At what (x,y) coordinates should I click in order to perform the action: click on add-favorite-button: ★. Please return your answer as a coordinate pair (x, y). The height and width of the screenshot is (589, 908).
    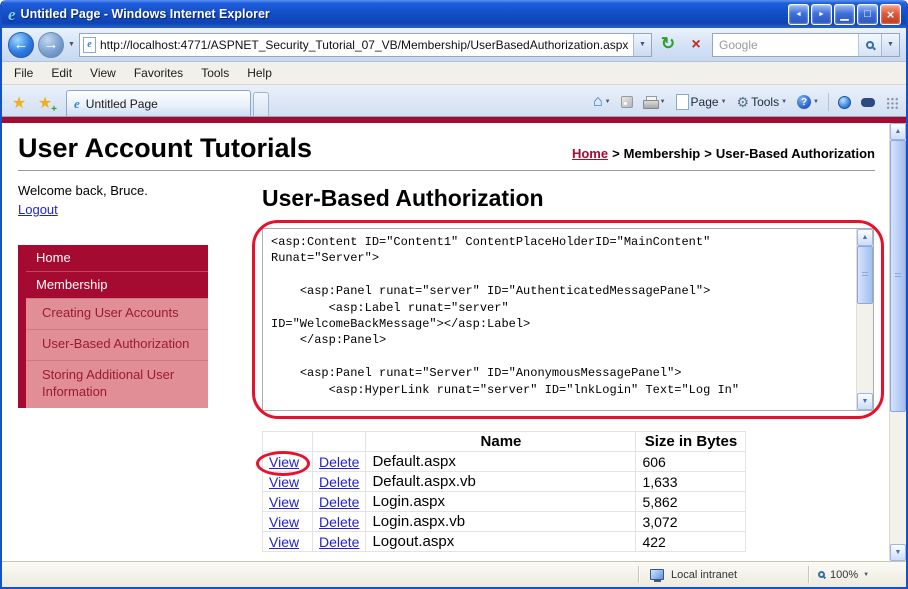
    Looking at the image, I should click on (45, 103).